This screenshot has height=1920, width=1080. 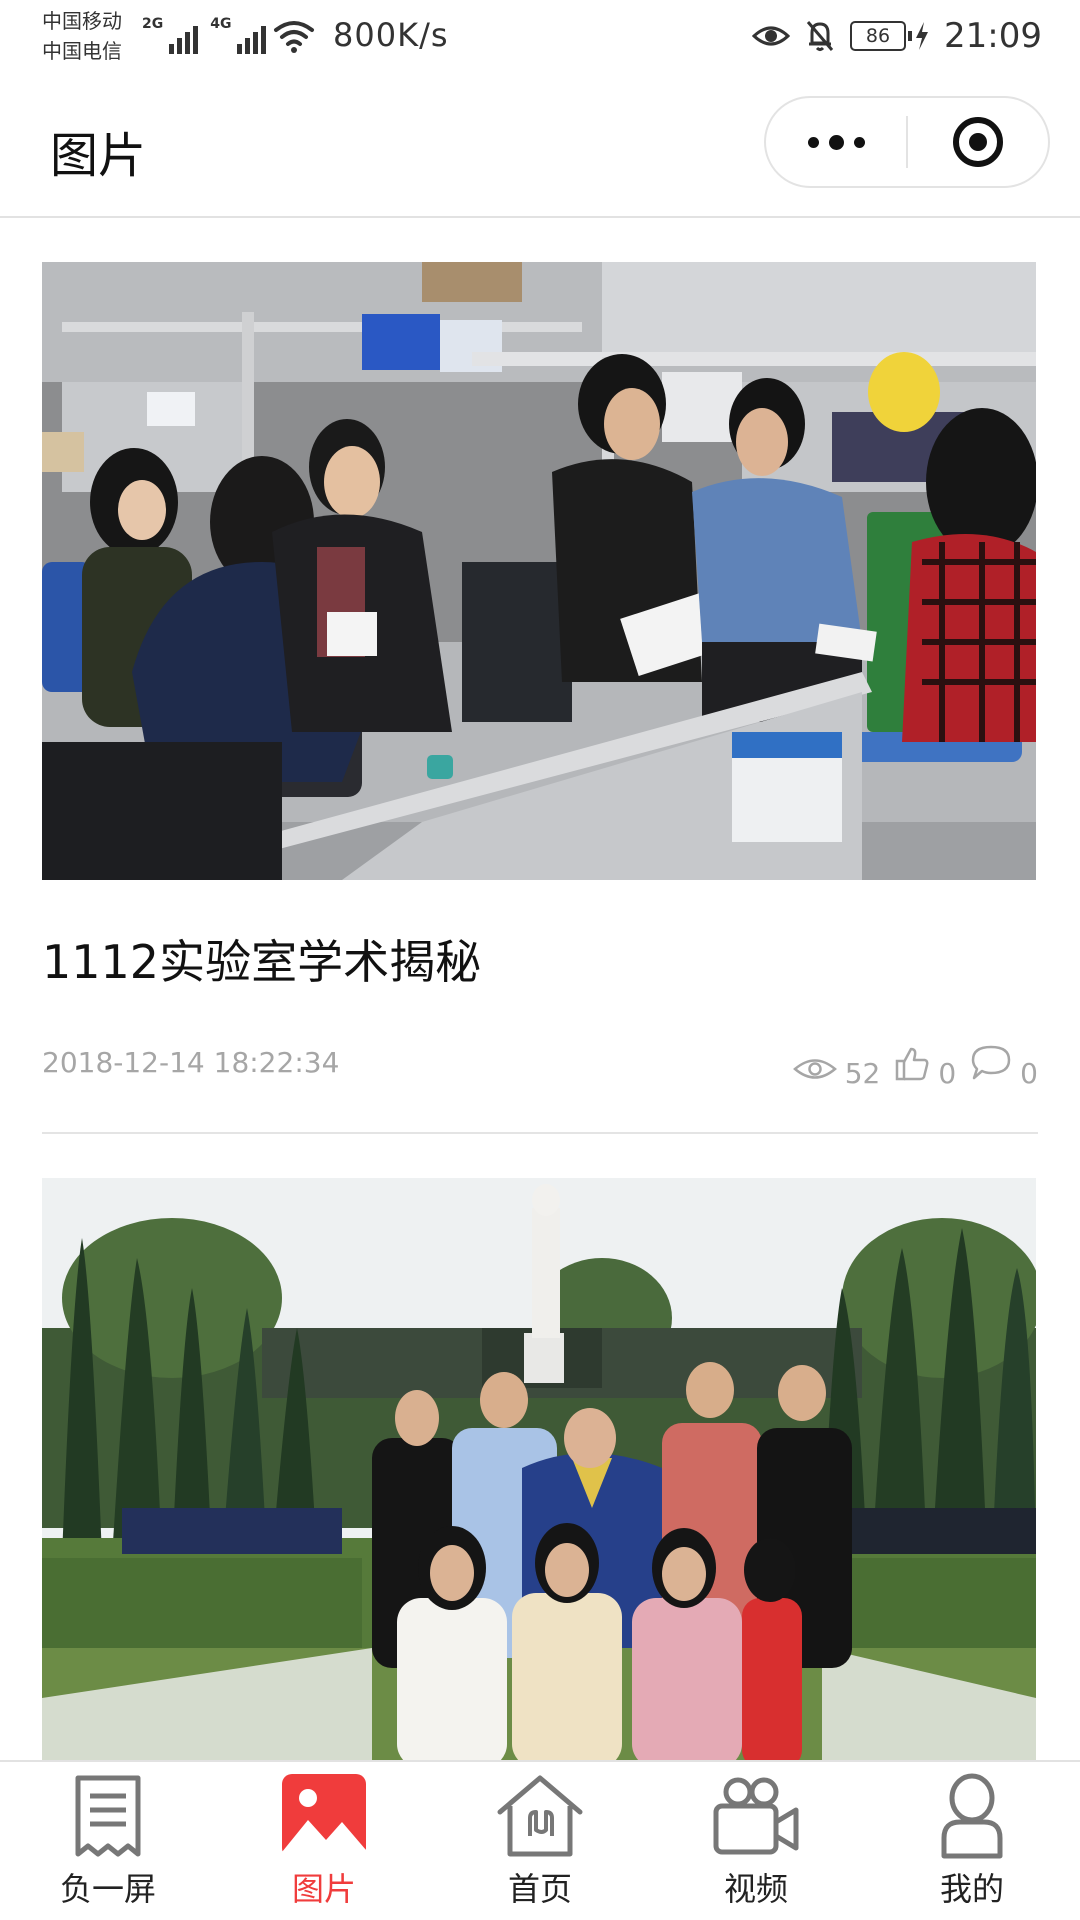 What do you see at coordinates (1029, 1073) in the screenshot?
I see `comments-count: 0` at bounding box center [1029, 1073].